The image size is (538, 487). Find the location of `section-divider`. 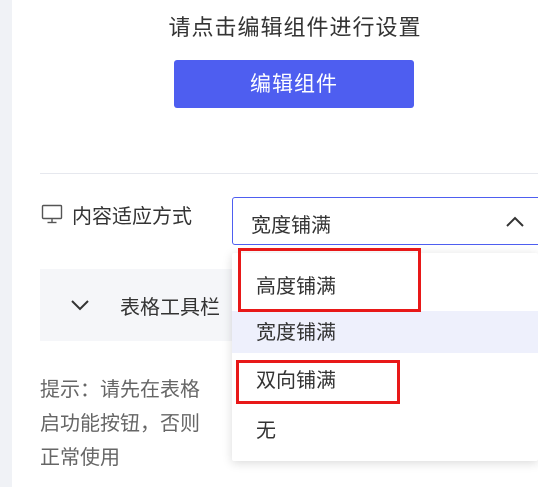

section-divider is located at coordinates (289, 173).